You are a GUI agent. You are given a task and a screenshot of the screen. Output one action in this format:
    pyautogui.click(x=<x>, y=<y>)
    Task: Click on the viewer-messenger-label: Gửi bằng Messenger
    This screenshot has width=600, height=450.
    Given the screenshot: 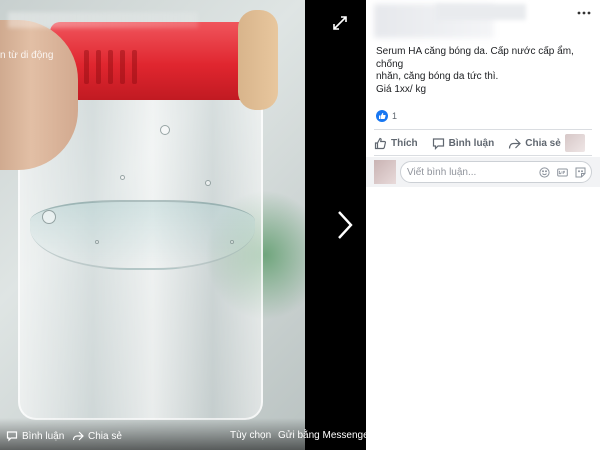 What is the action you would take?
    pyautogui.click(x=322, y=435)
    